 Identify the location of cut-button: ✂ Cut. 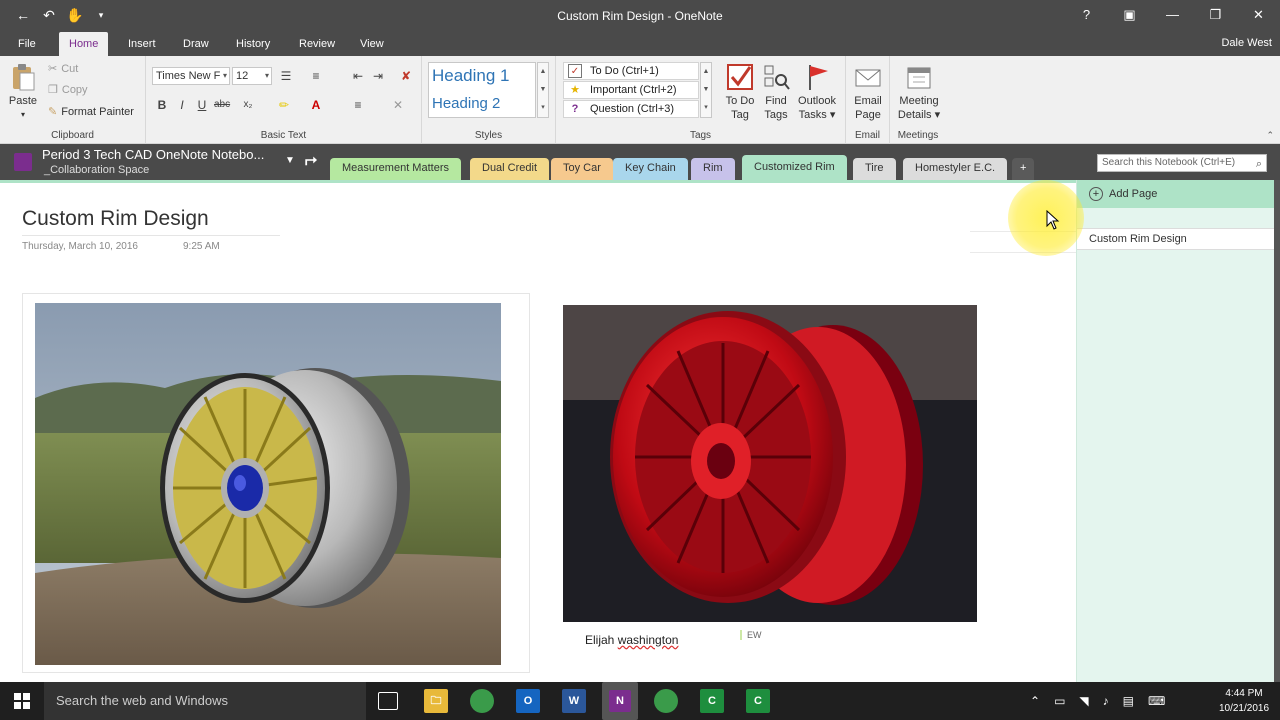
(63, 69).